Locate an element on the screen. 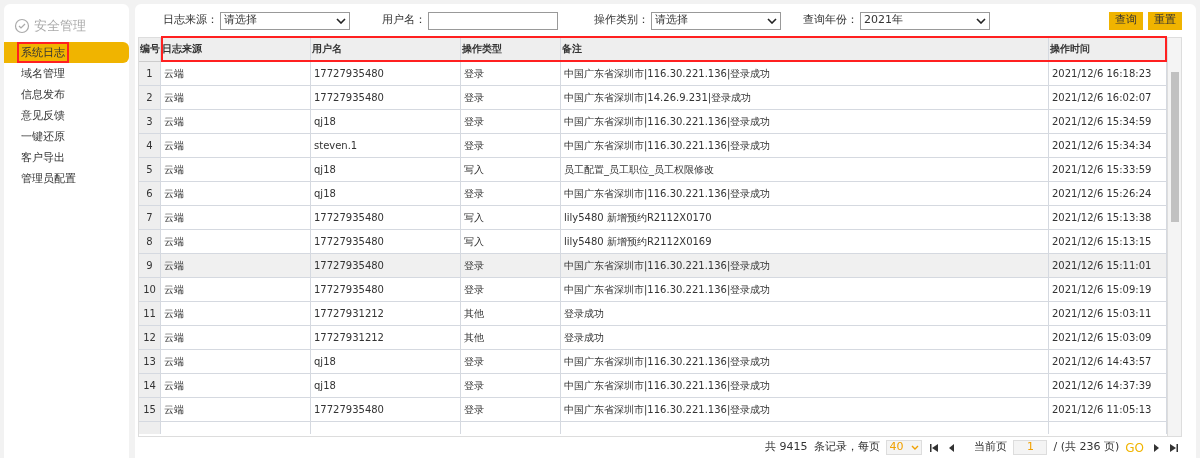 The height and width of the screenshot is (458, 1200). table-row: 14 云端 qj18 登录 中国广东省深圳市|116.30.221.136|登录成功 2021/12/6 14:37:39 is located at coordinates (653, 386).